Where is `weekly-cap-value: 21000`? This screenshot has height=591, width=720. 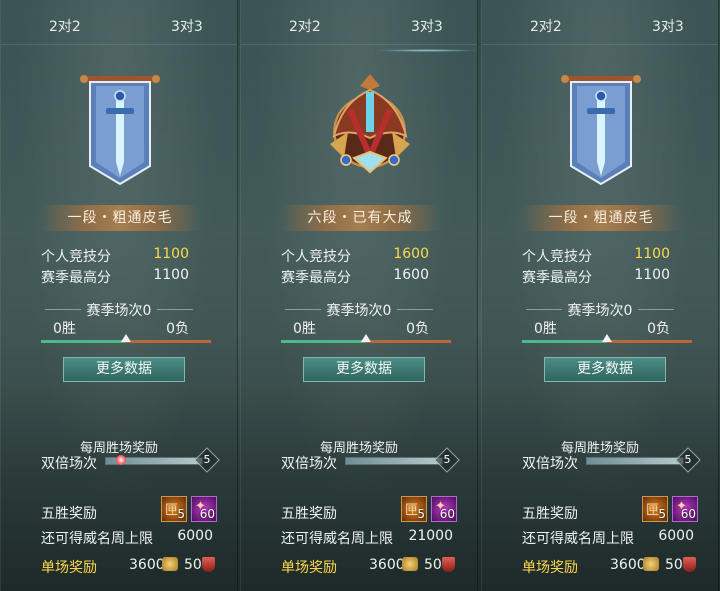
weekly-cap-value: 21000 is located at coordinates (430, 536).